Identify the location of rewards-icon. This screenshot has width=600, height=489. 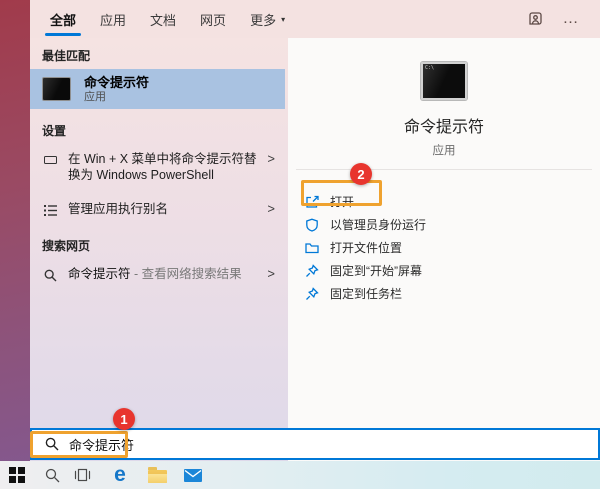
(535, 19).